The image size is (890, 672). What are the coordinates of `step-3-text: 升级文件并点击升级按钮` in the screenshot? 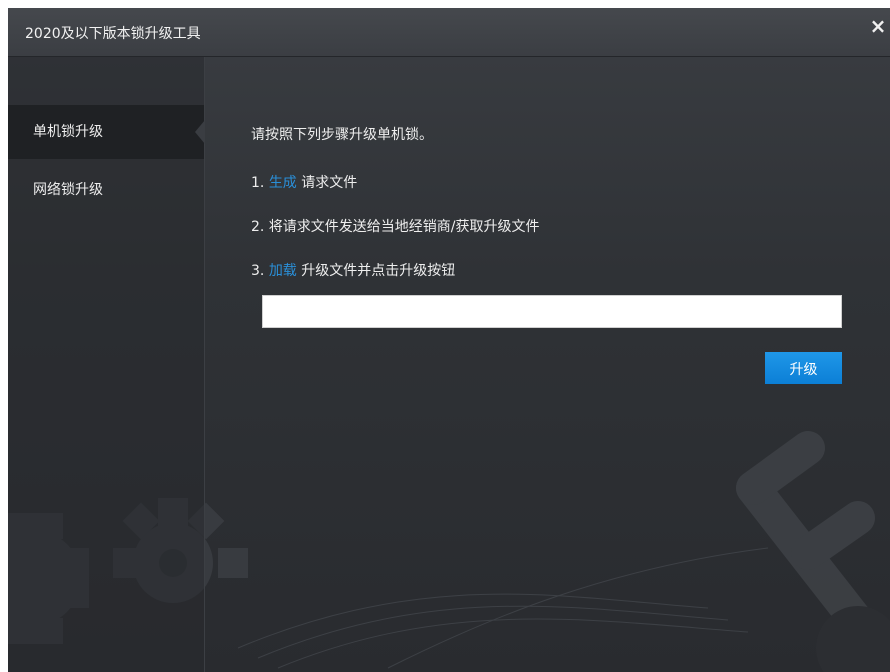 It's located at (378, 271).